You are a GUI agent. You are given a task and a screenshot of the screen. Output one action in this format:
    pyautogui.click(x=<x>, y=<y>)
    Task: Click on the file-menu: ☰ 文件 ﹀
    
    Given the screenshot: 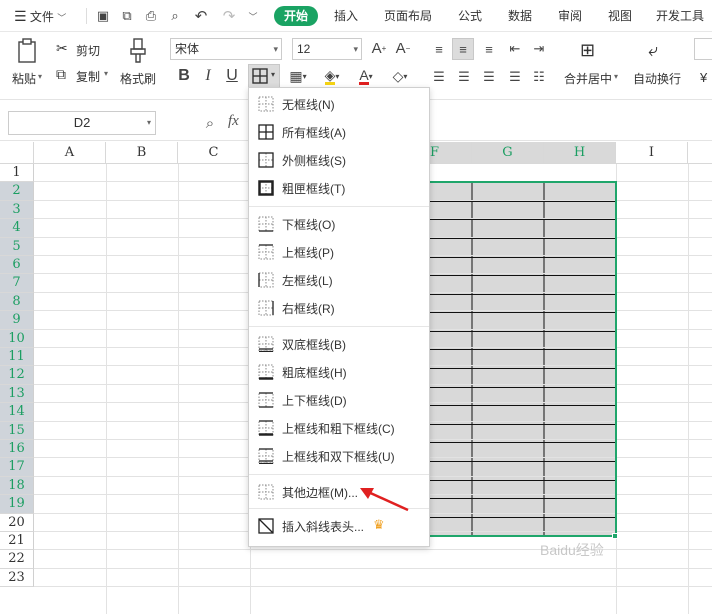 What is the action you would take?
    pyautogui.click(x=40, y=16)
    